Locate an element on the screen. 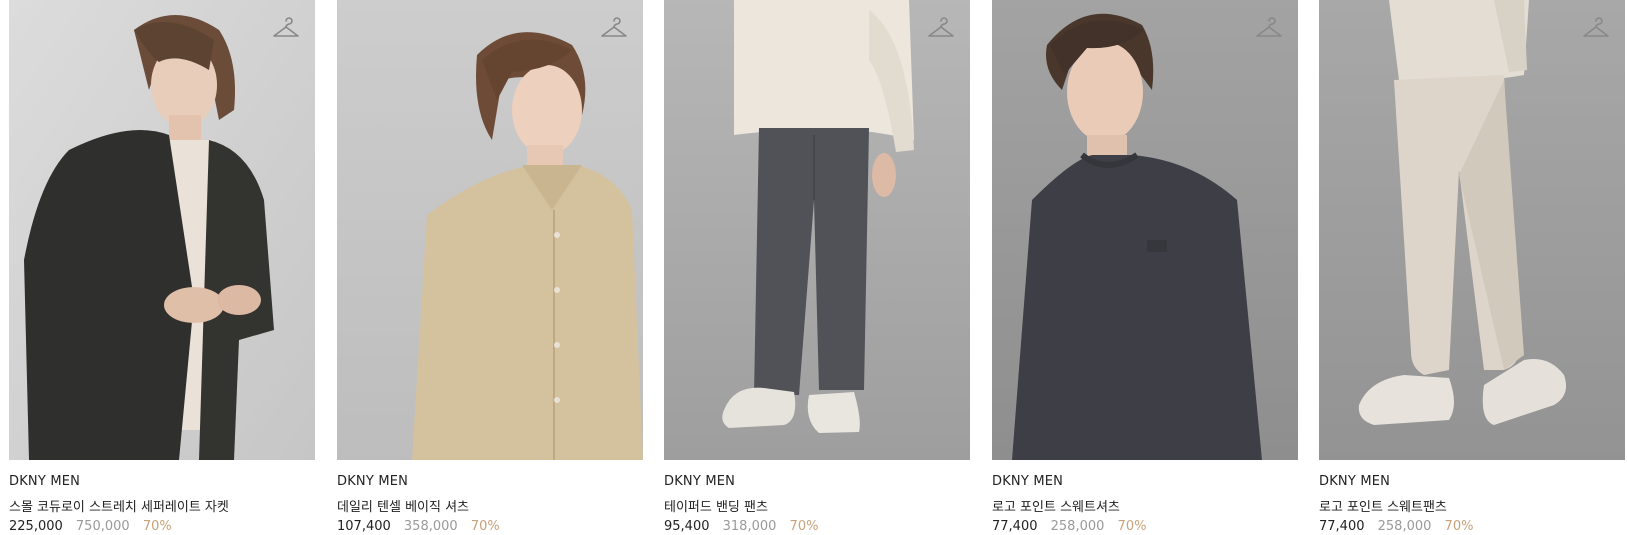 The height and width of the screenshot is (535, 1627). sale-price: 95,400 is located at coordinates (687, 526).